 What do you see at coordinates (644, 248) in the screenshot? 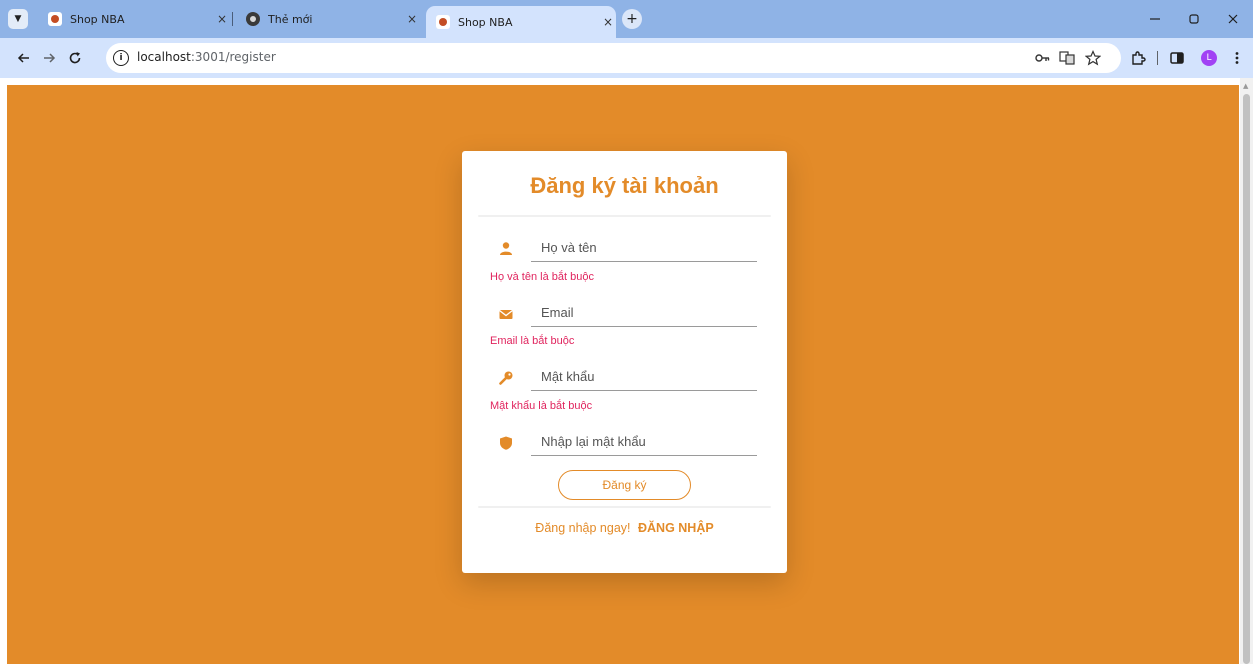
I see `fullname-input` at bounding box center [644, 248].